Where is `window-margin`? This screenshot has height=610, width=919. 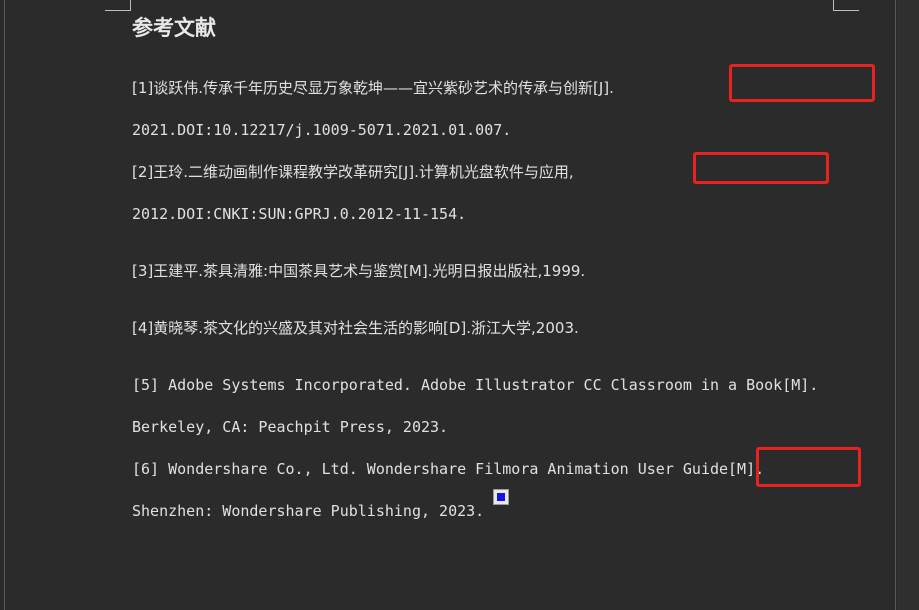 window-margin is located at coordinates (908, 305).